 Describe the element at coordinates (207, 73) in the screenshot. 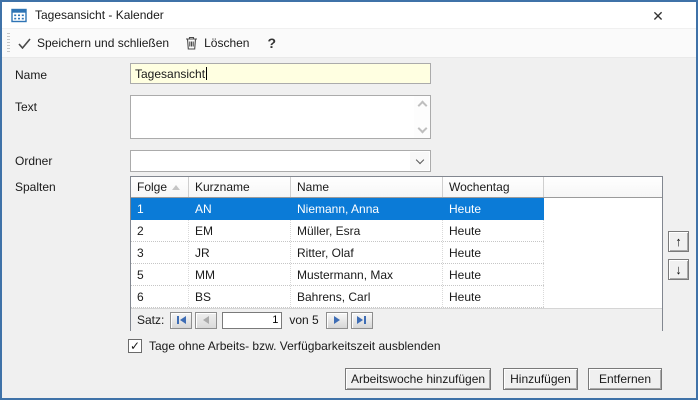

I see `text-caret` at that location.